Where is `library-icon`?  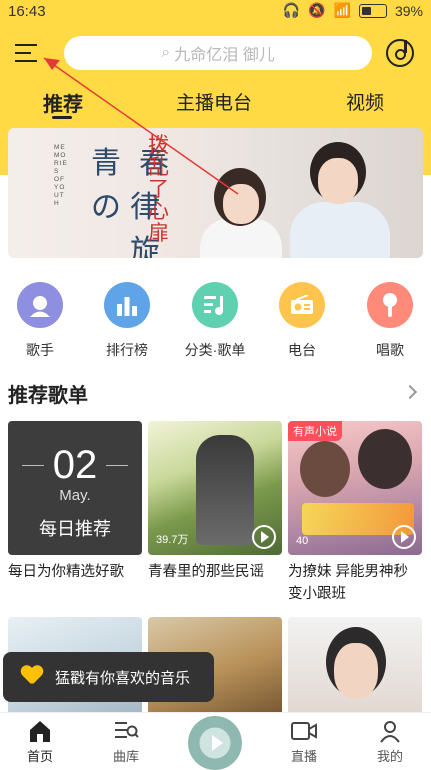 library-icon is located at coordinates (126, 731).